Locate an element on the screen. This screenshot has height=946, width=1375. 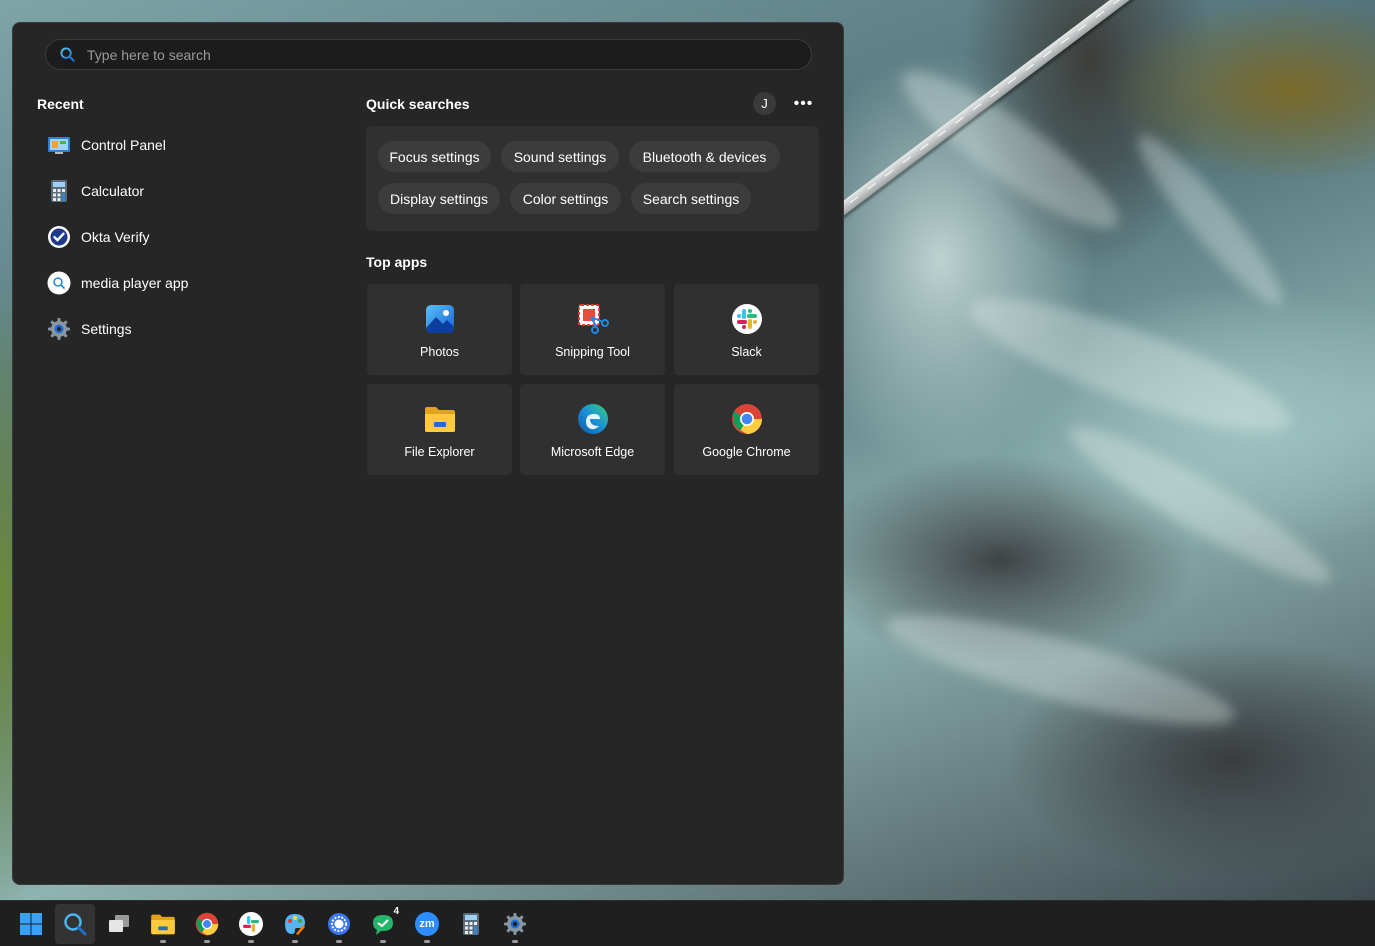
app-tile-label: Slack is located at coordinates (746, 352).